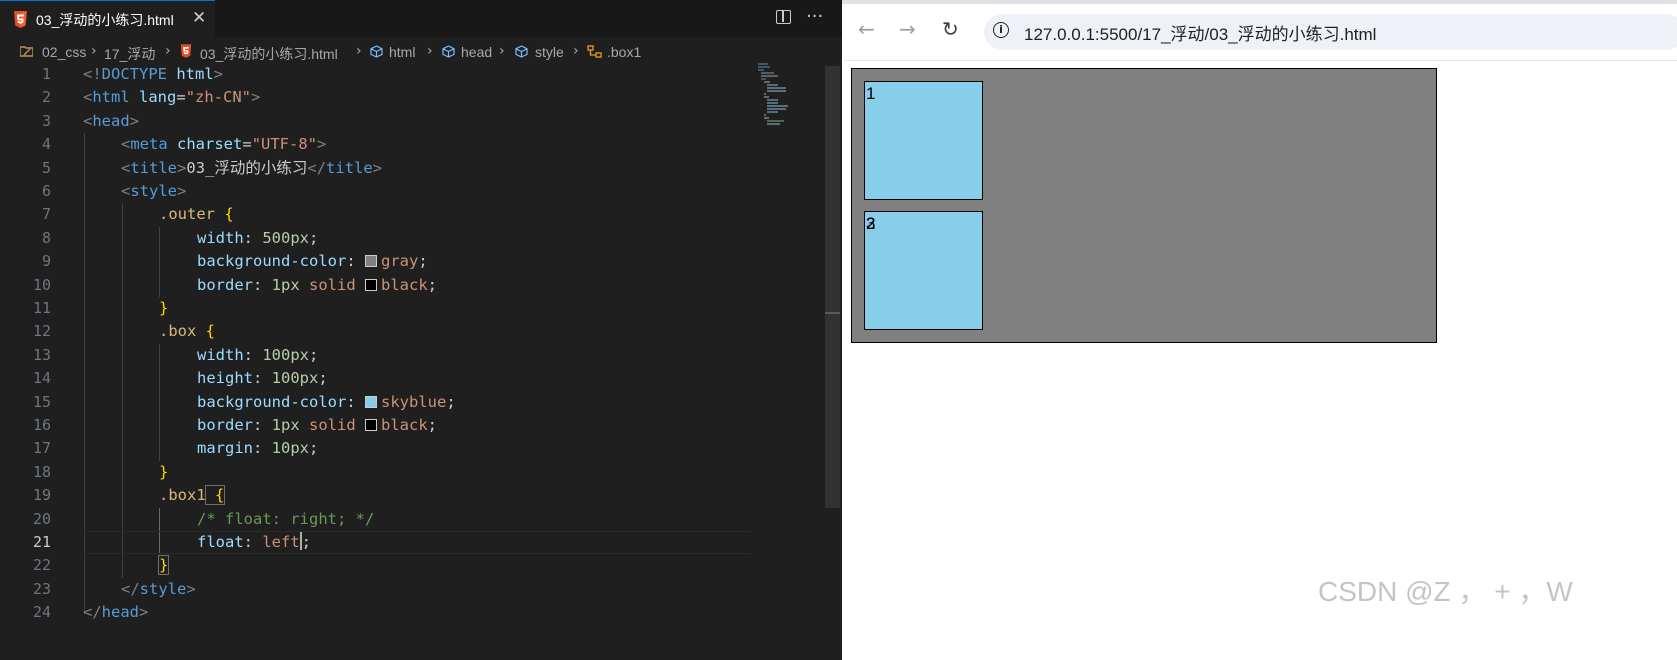  What do you see at coordinates (41, 331) in the screenshot?
I see `line-number: 12` at bounding box center [41, 331].